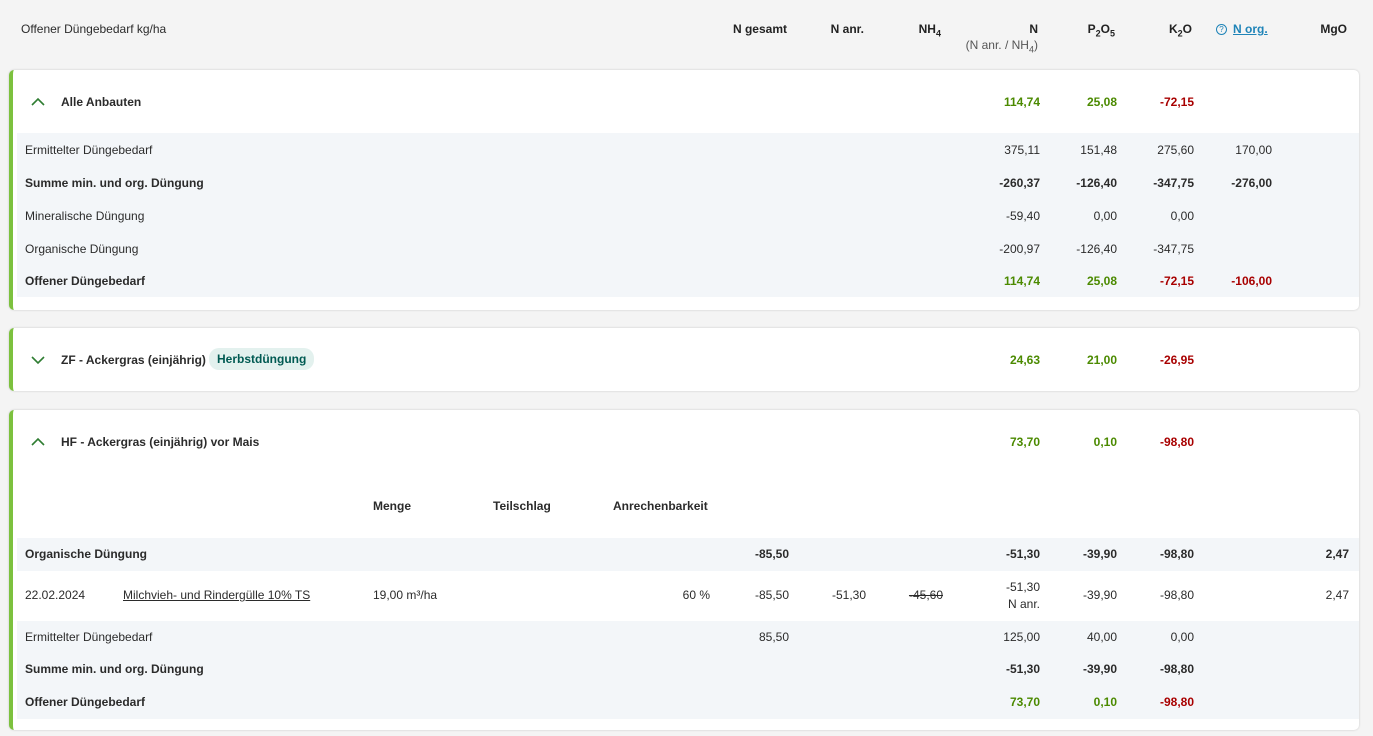 The image size is (1373, 736). What do you see at coordinates (1105, 216) in the screenshot?
I see `row-p2o5: 0,00` at bounding box center [1105, 216].